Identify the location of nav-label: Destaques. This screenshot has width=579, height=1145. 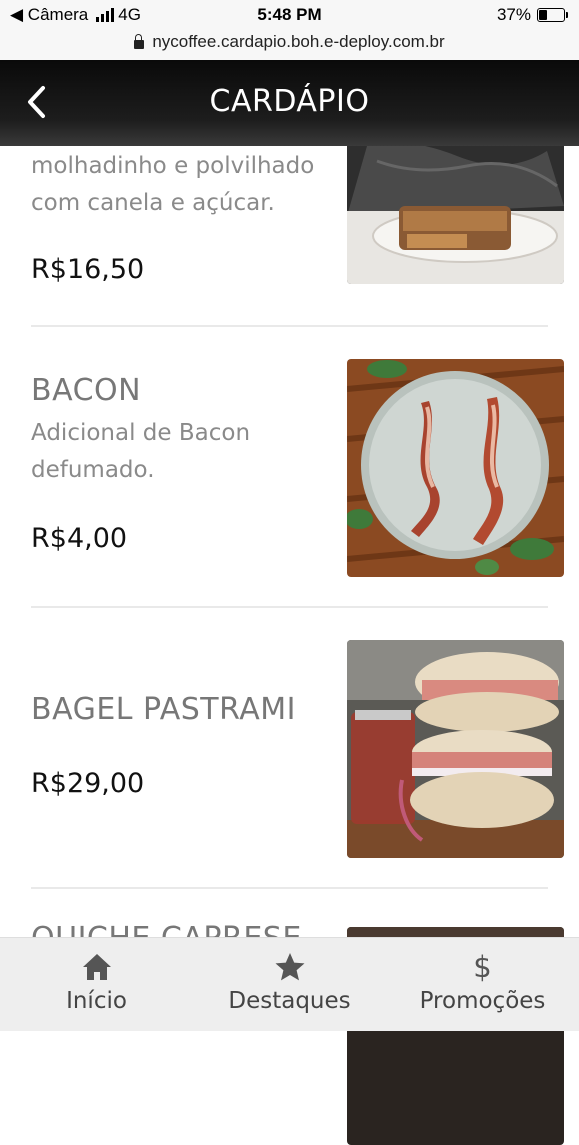
(289, 1001).